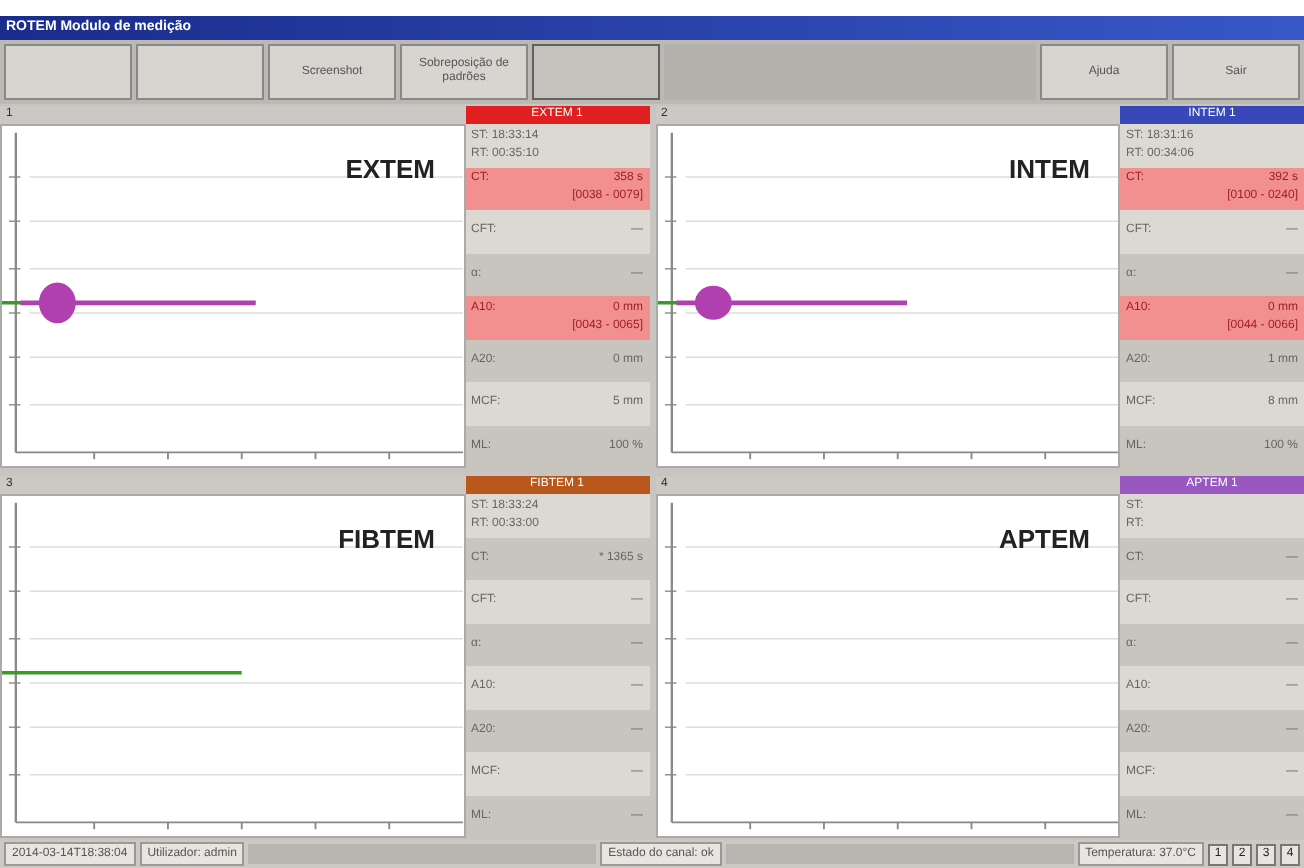 This screenshot has width=1304, height=868. I want to click on assay-name: EXTEM, so click(390, 170).